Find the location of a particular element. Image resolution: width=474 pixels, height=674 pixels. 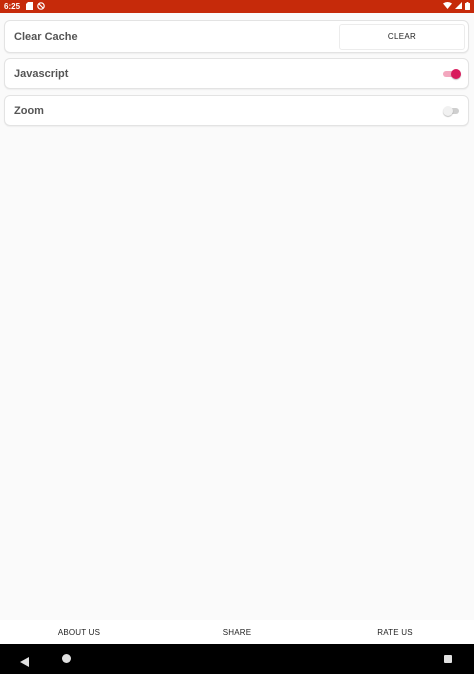

back-icon is located at coordinates (24, 663).